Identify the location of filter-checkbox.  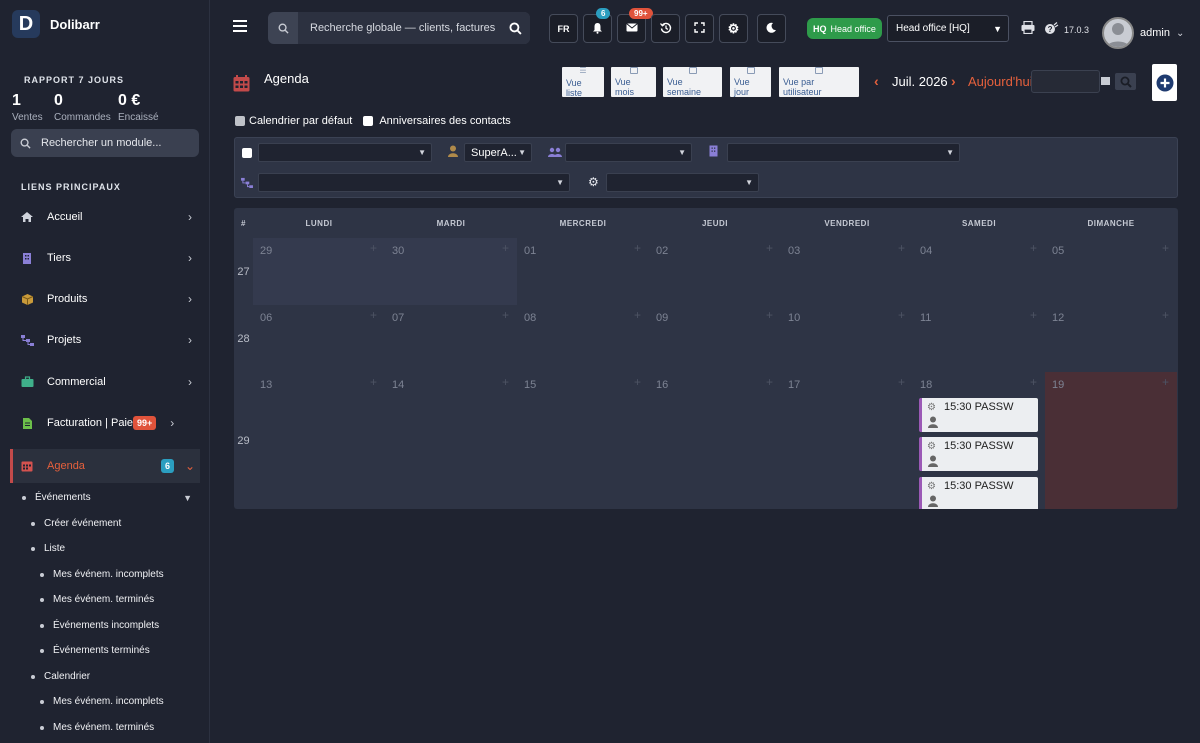
(247, 153).